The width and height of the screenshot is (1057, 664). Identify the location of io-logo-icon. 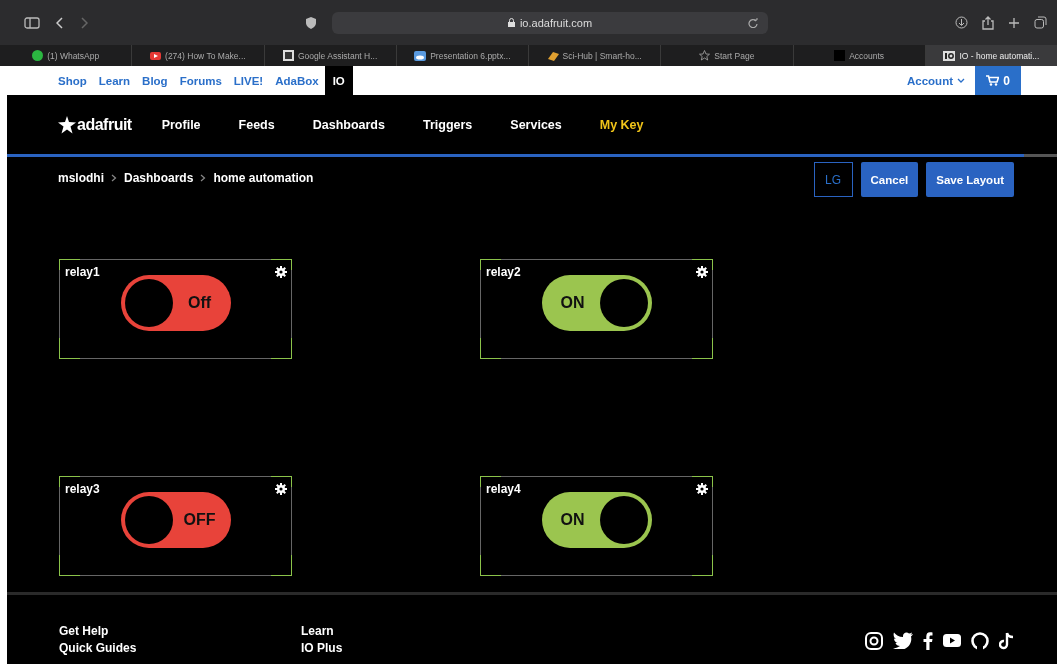
(949, 55).